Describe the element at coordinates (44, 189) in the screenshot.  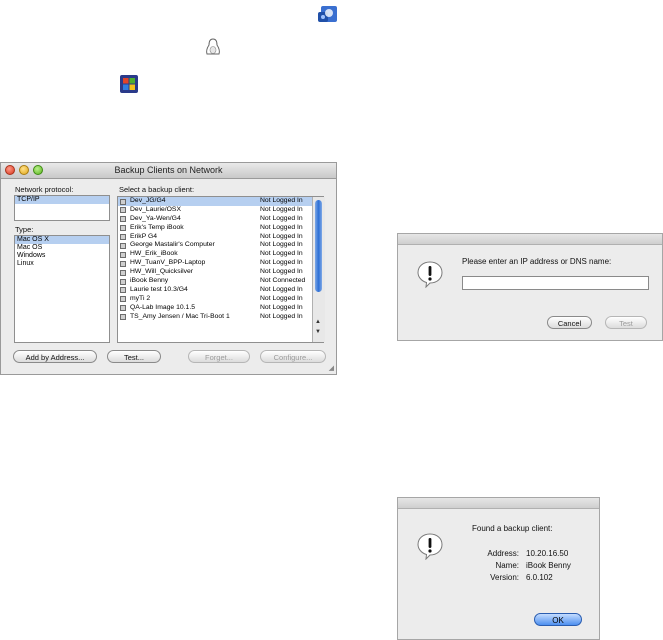
I see `network-protocol-label: Network protocol:` at that location.